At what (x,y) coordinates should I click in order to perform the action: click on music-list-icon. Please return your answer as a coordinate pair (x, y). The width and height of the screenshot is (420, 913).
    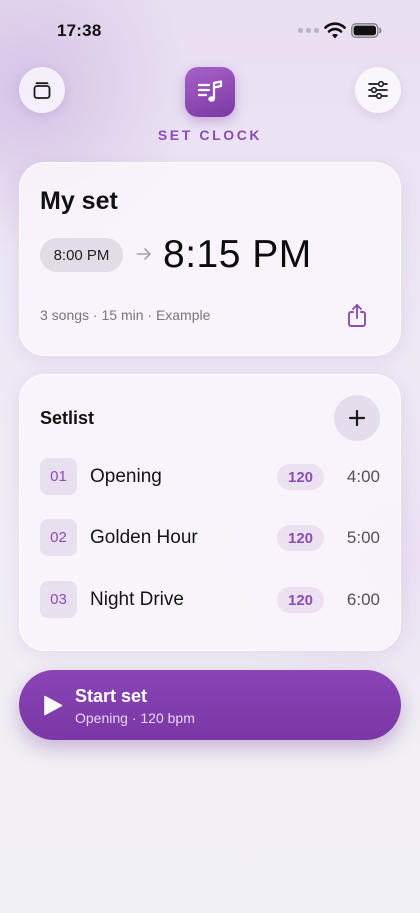
    Looking at the image, I should click on (210, 91).